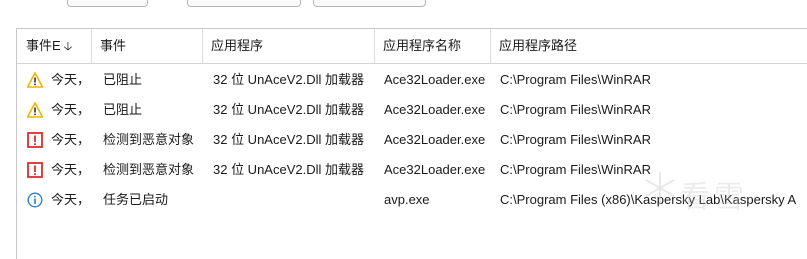 This screenshot has height=259, width=807. Describe the element at coordinates (649, 46) in the screenshot. I see `column-header-application-path: 应用程序路径` at that location.